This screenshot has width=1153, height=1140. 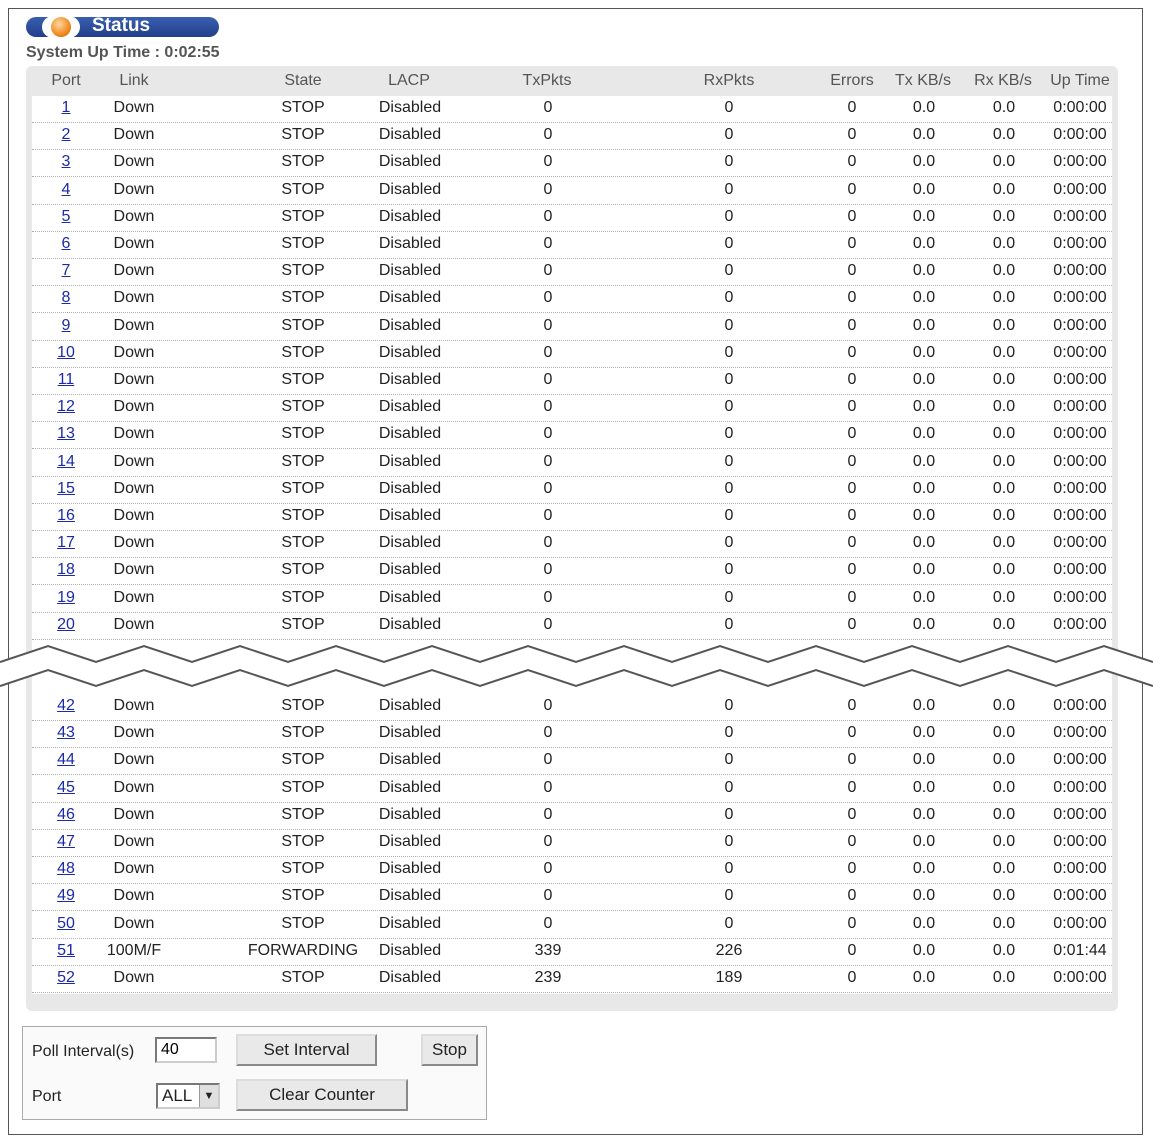 What do you see at coordinates (66, 869) in the screenshot?
I see `port-link: 48` at bounding box center [66, 869].